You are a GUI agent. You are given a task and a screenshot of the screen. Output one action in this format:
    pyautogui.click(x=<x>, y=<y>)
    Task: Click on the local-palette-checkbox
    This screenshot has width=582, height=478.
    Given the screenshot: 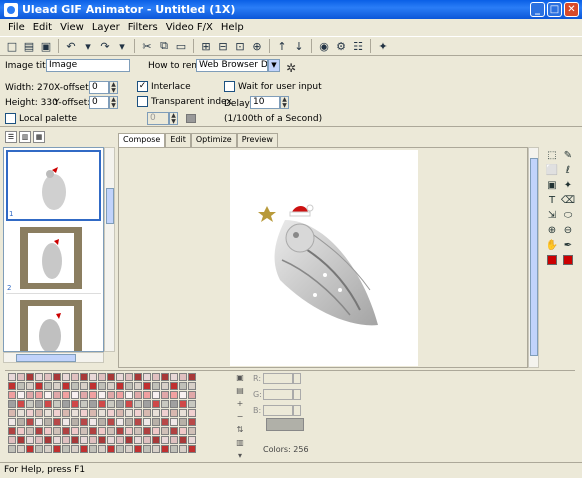 What is the action you would take?
    pyautogui.click(x=10, y=118)
    